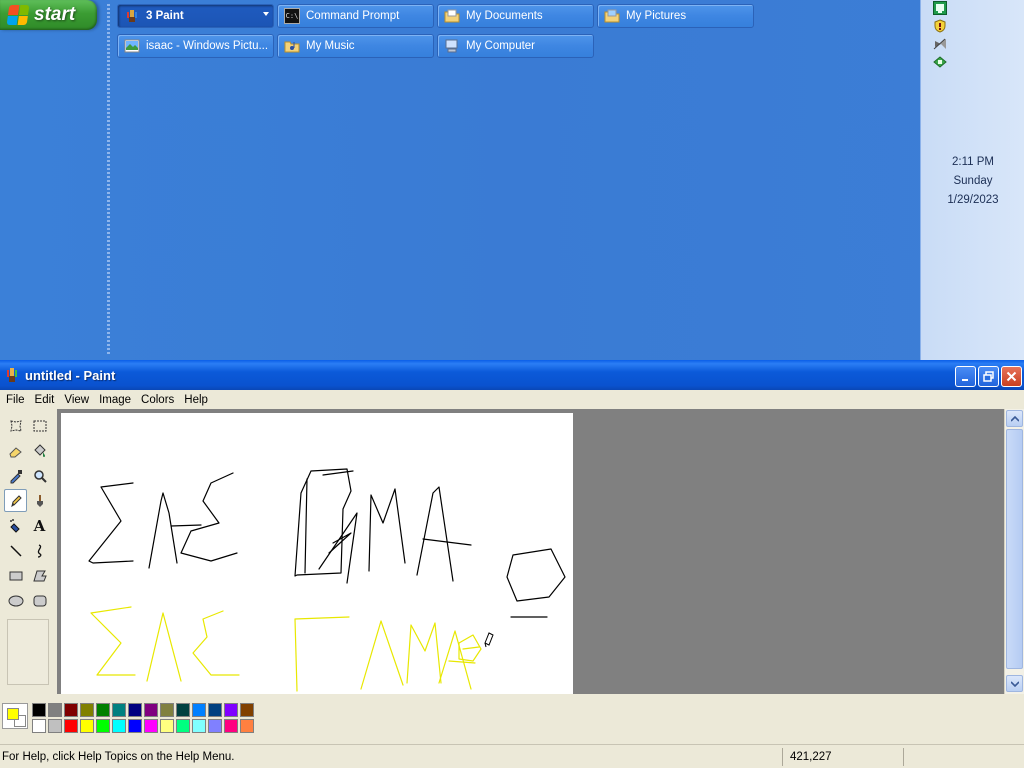 Image resolution: width=1024 pixels, height=768 pixels. Describe the element at coordinates (1011, 376) in the screenshot. I see `close-button` at that location.